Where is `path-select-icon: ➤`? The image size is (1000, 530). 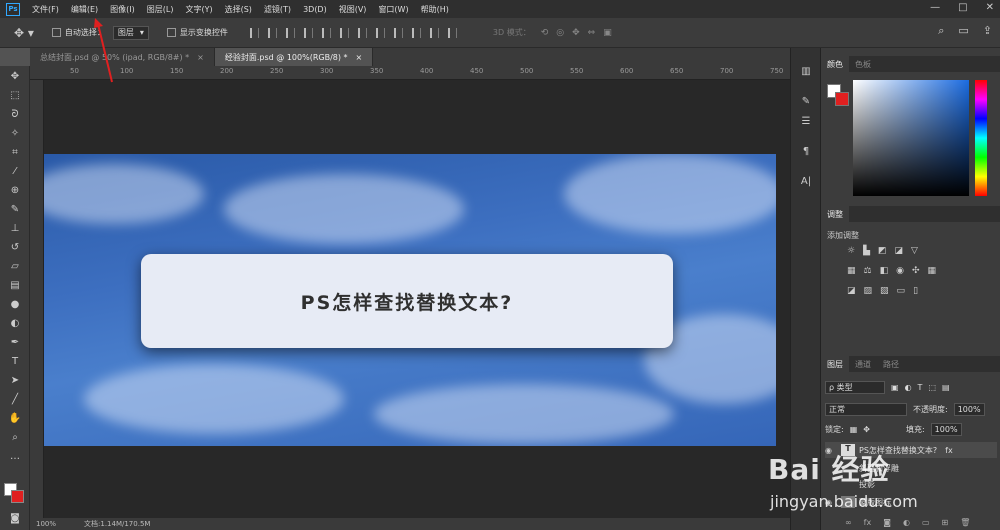 path-select-icon: ➤ is located at coordinates (15, 381).